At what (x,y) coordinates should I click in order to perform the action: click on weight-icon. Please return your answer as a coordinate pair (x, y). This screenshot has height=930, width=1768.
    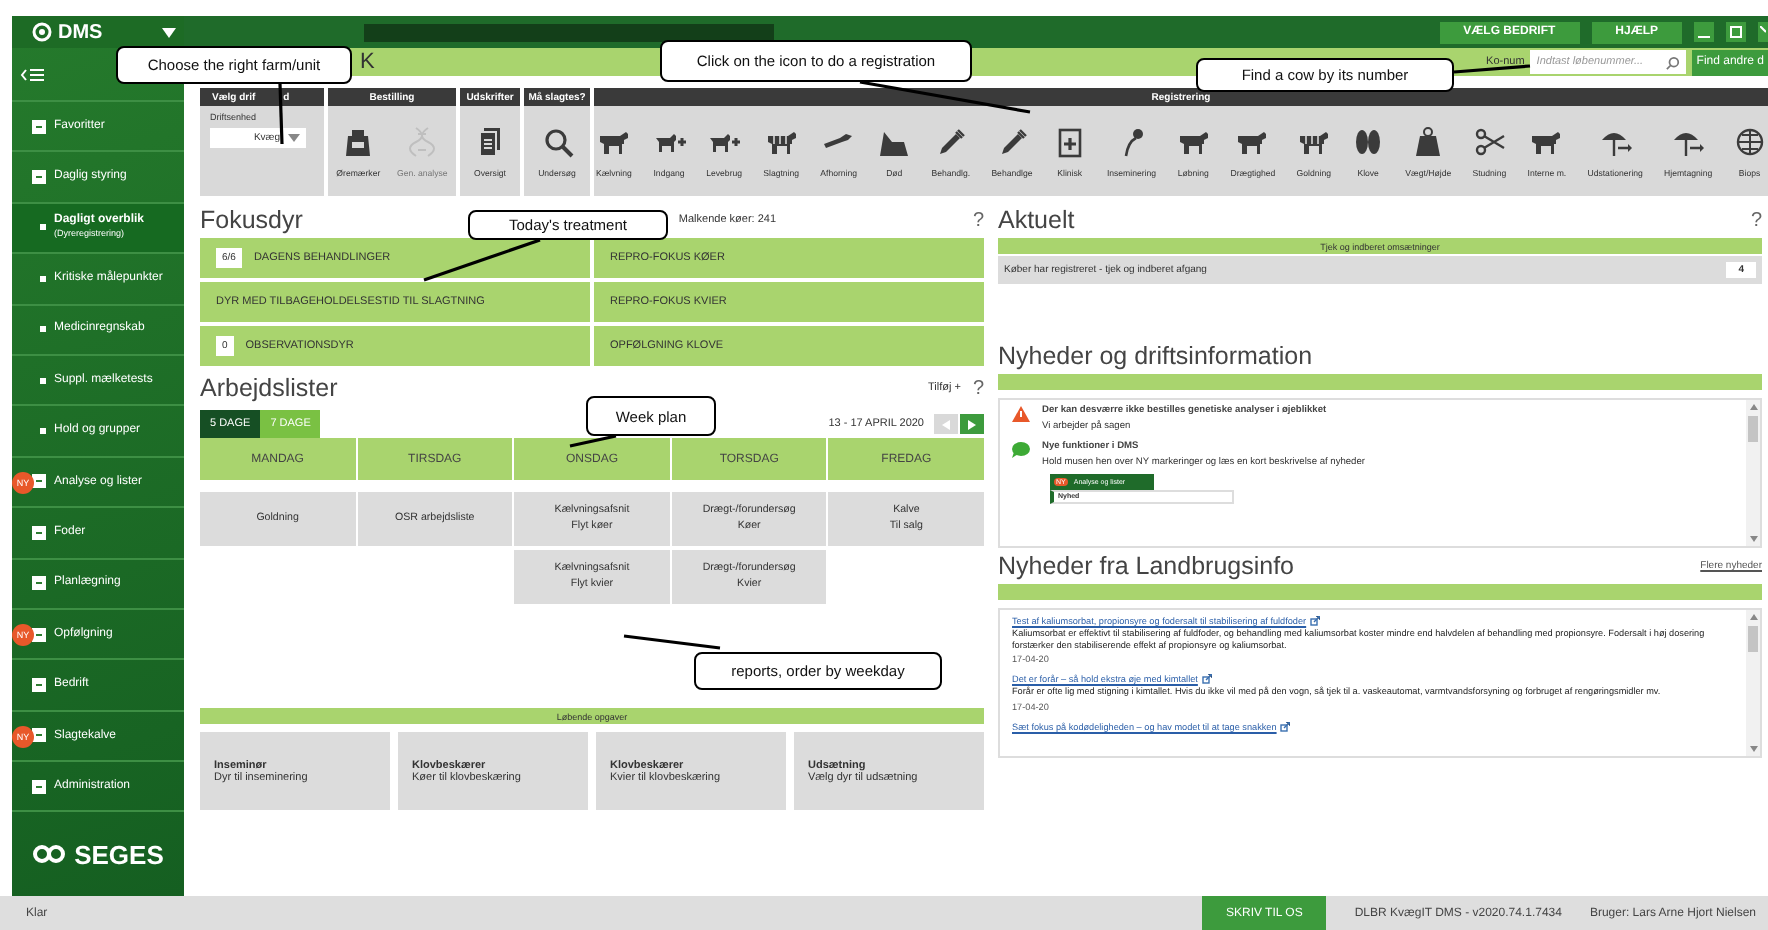
    Looking at the image, I should click on (1428, 141).